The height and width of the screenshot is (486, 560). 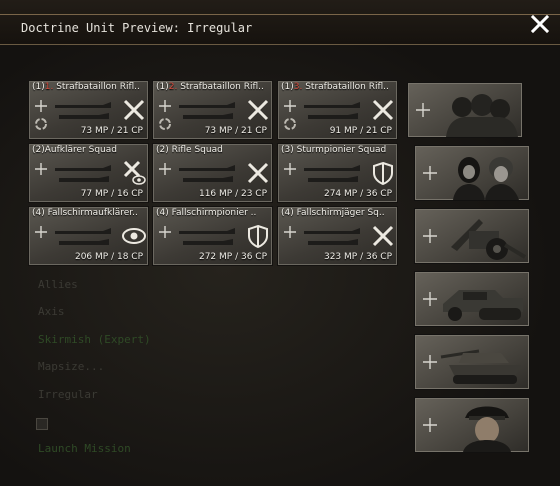 I want to click on portrait-halftrack, so click(x=472, y=299).